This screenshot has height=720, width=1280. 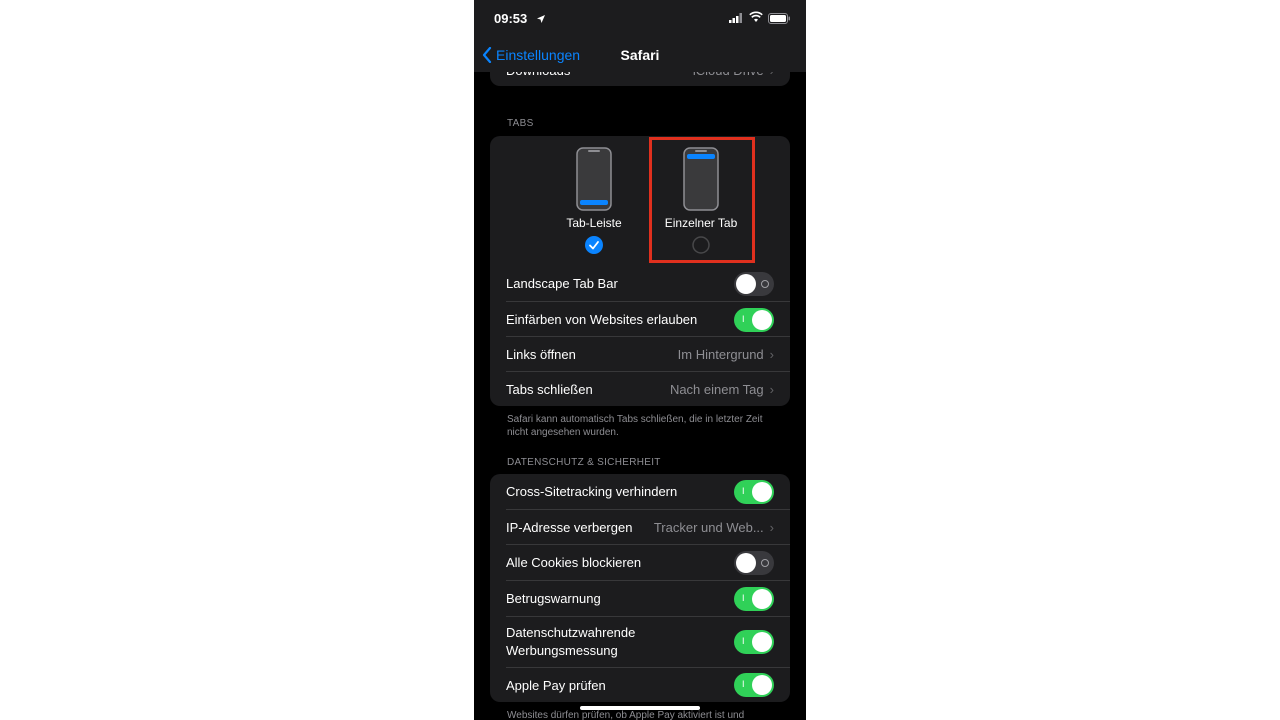 What do you see at coordinates (716, 389) in the screenshot?
I see `close-tabs-value-text: Nach einem Tag` at bounding box center [716, 389].